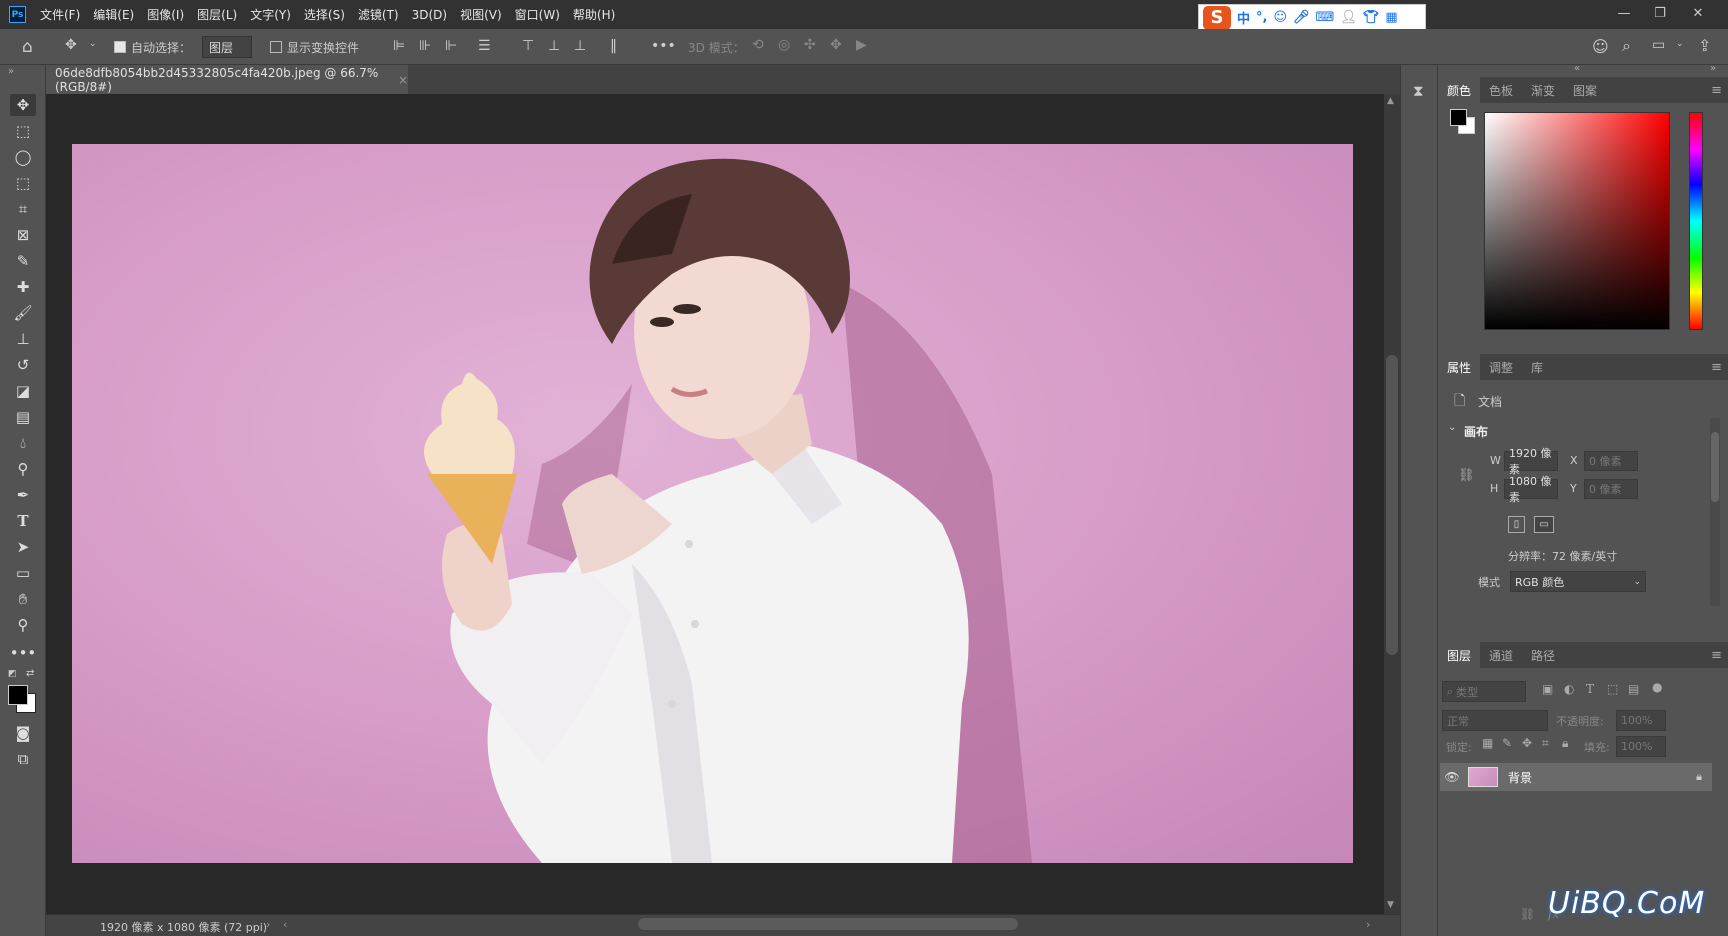  What do you see at coordinates (1600, 46) in the screenshot?
I see `learn-icon: ☺` at bounding box center [1600, 46].